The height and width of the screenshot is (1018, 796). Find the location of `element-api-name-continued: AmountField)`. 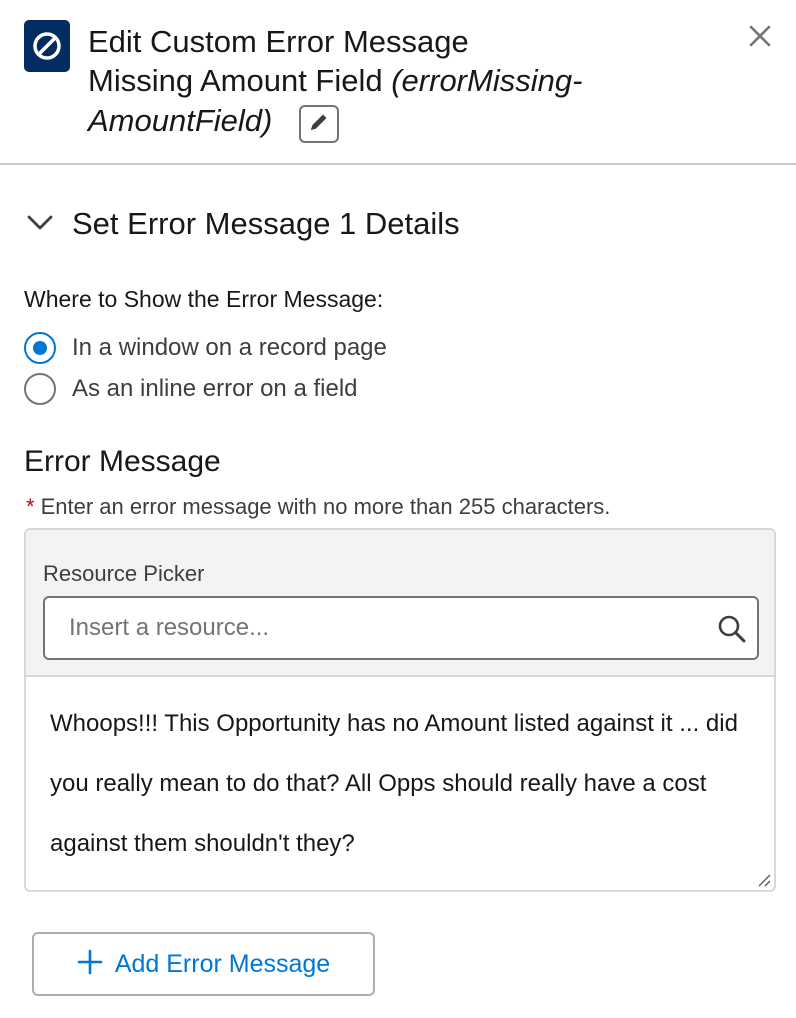

element-api-name-continued: AmountField) is located at coordinates (180, 120).